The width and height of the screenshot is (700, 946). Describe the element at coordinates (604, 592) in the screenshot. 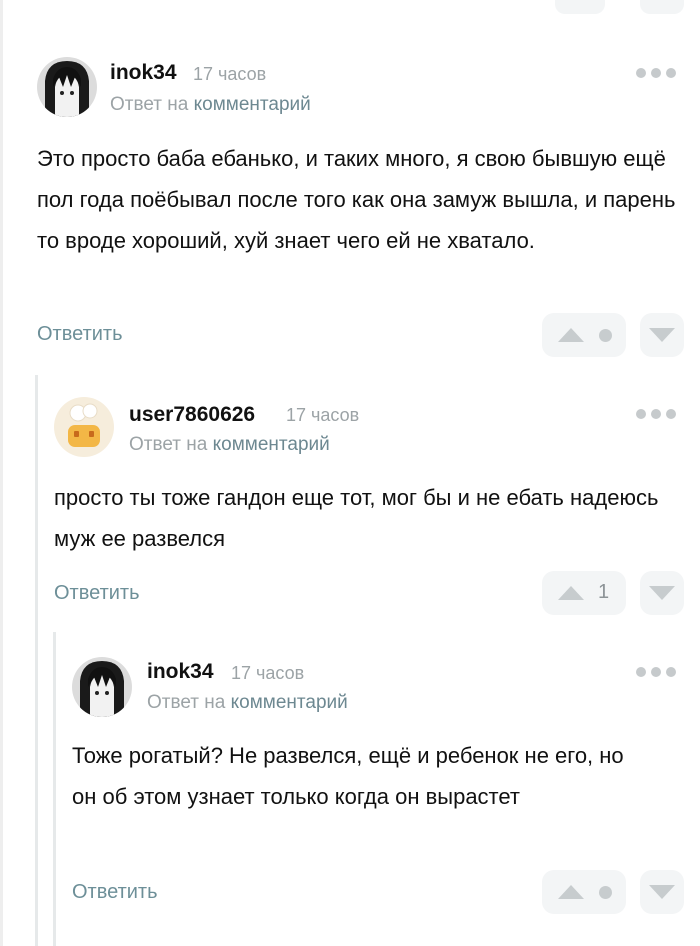

I see `rating-count: 1` at that location.